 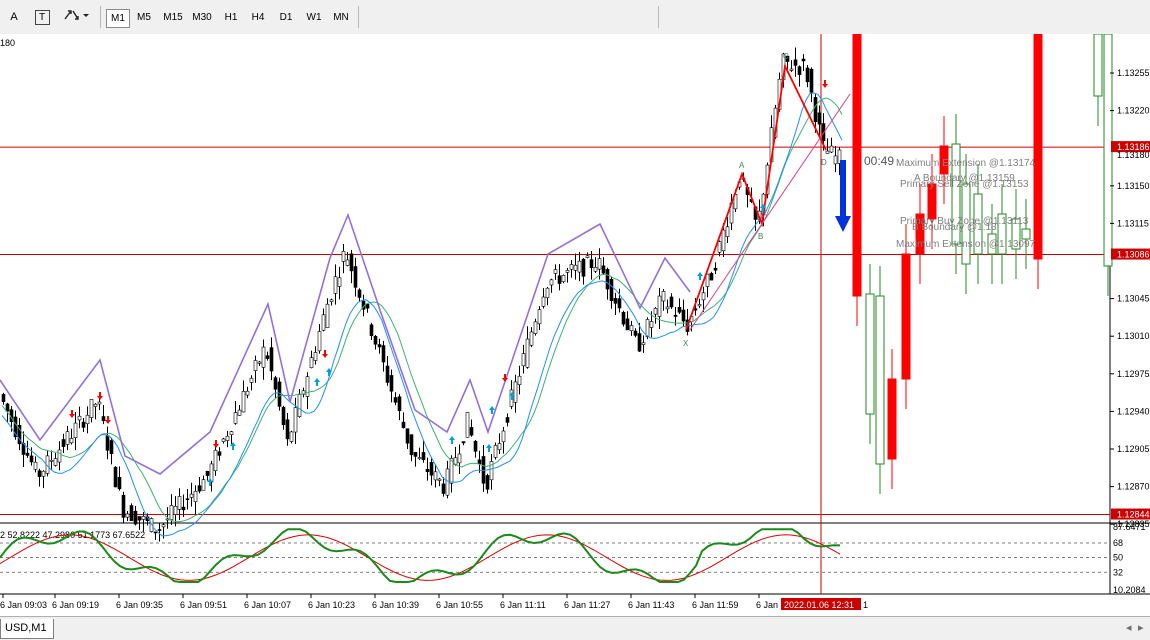 I want to click on timeframe-h1-button: H1, so click(x=231, y=17).